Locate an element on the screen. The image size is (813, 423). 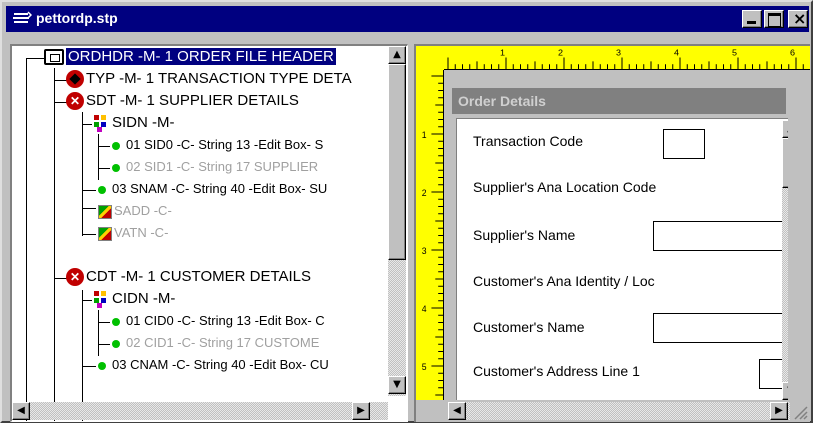
scroll-right-button: ▶ is located at coordinates (361, 411).